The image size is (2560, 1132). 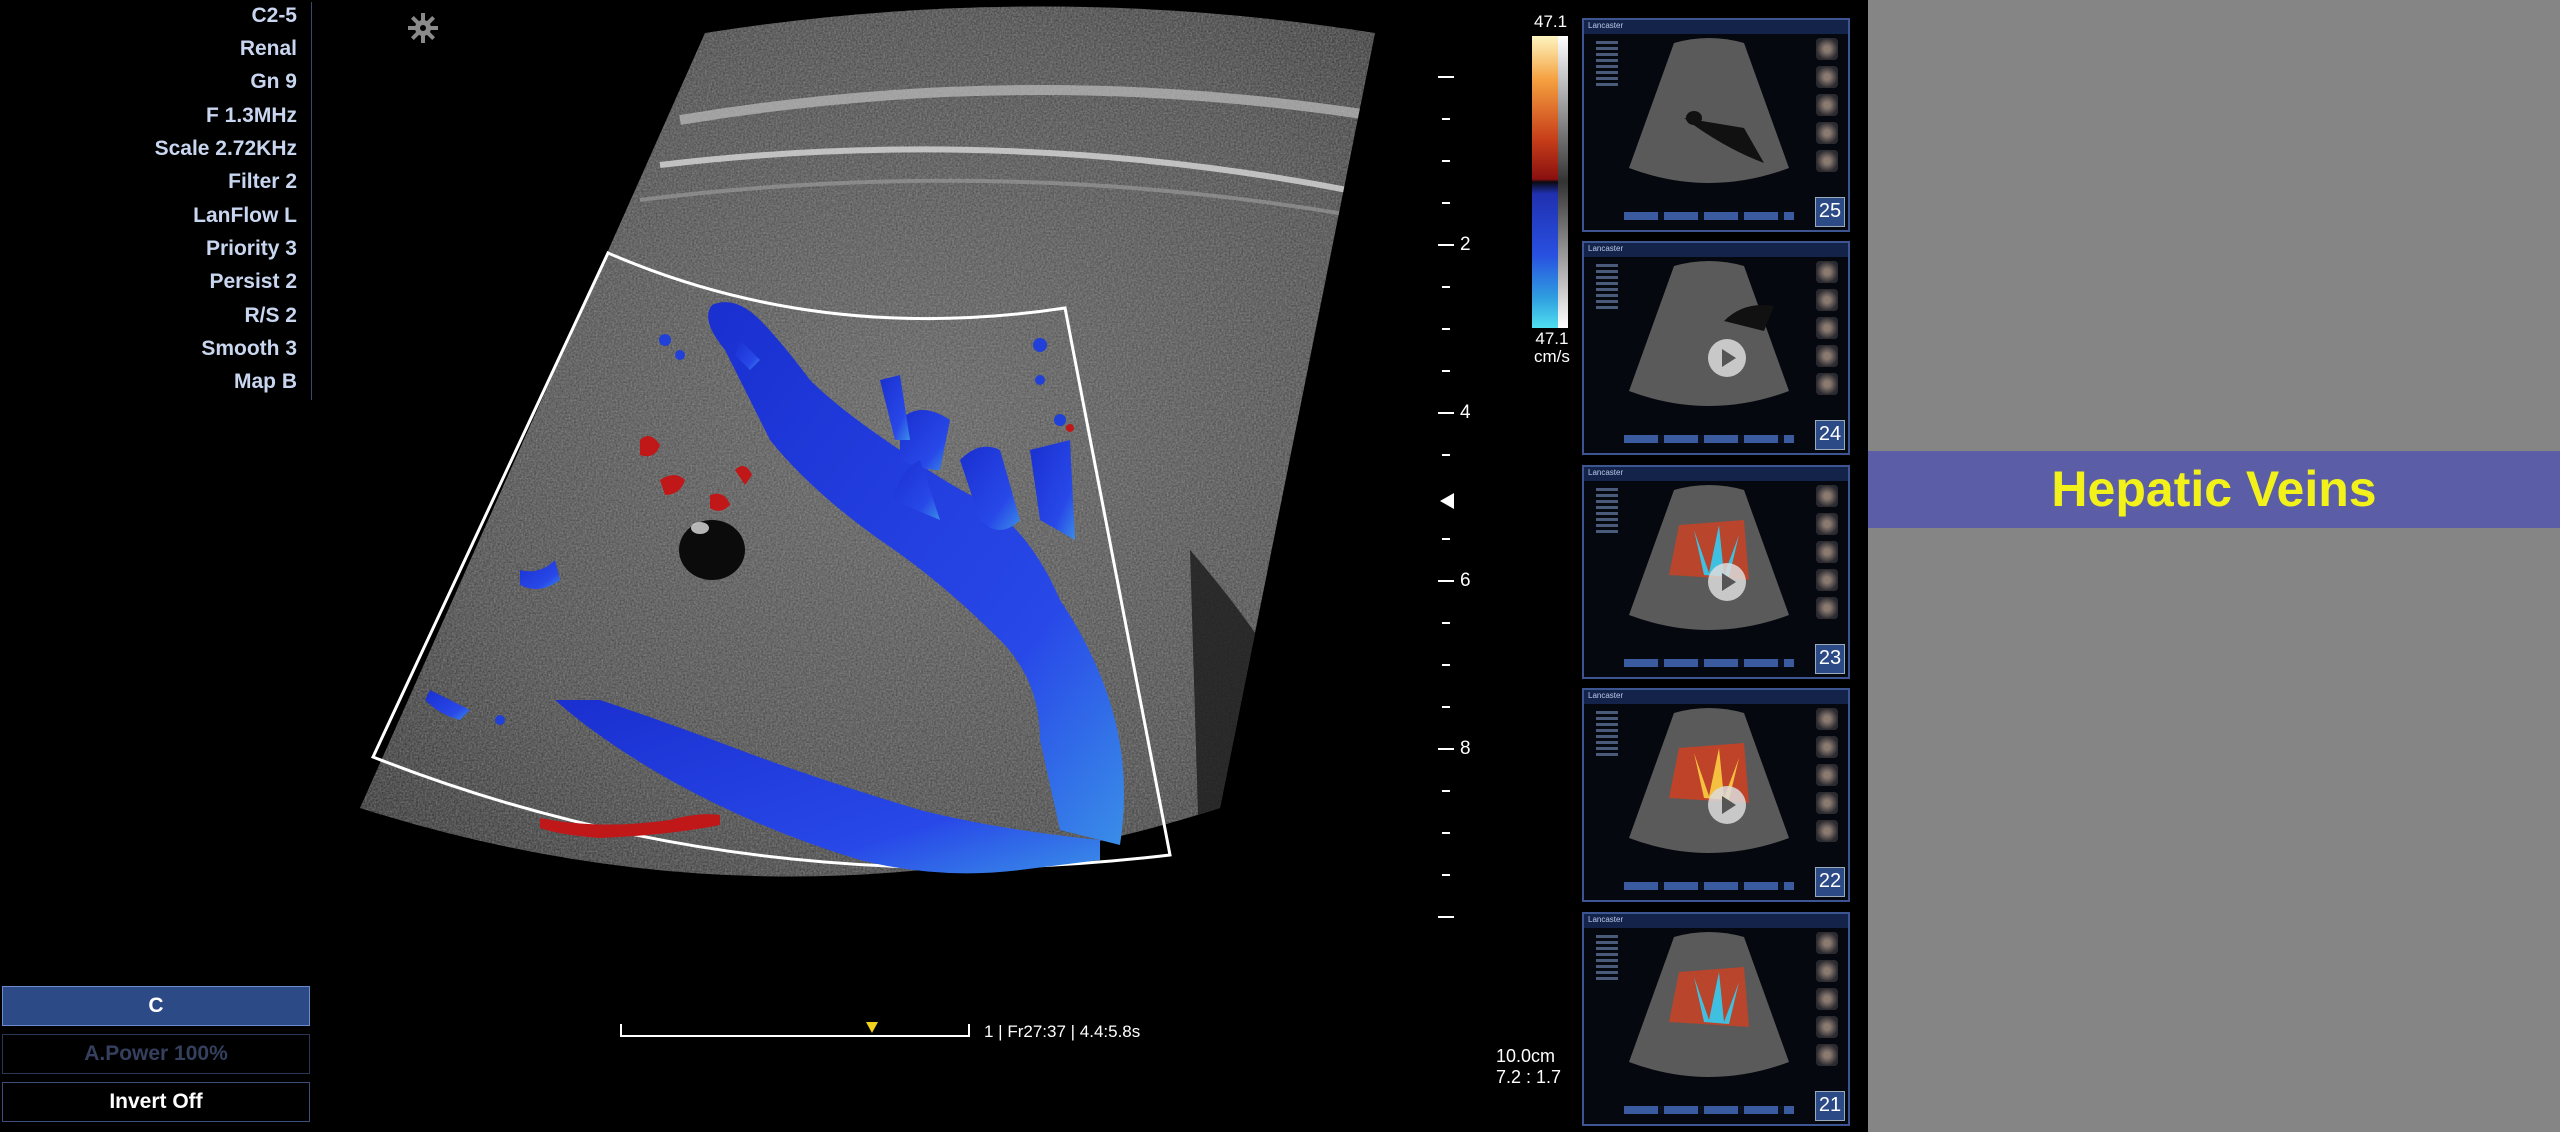 What do you see at coordinates (1529, 1077) in the screenshot?
I see `zoom-ratio: 7.2 : 1.7` at bounding box center [1529, 1077].